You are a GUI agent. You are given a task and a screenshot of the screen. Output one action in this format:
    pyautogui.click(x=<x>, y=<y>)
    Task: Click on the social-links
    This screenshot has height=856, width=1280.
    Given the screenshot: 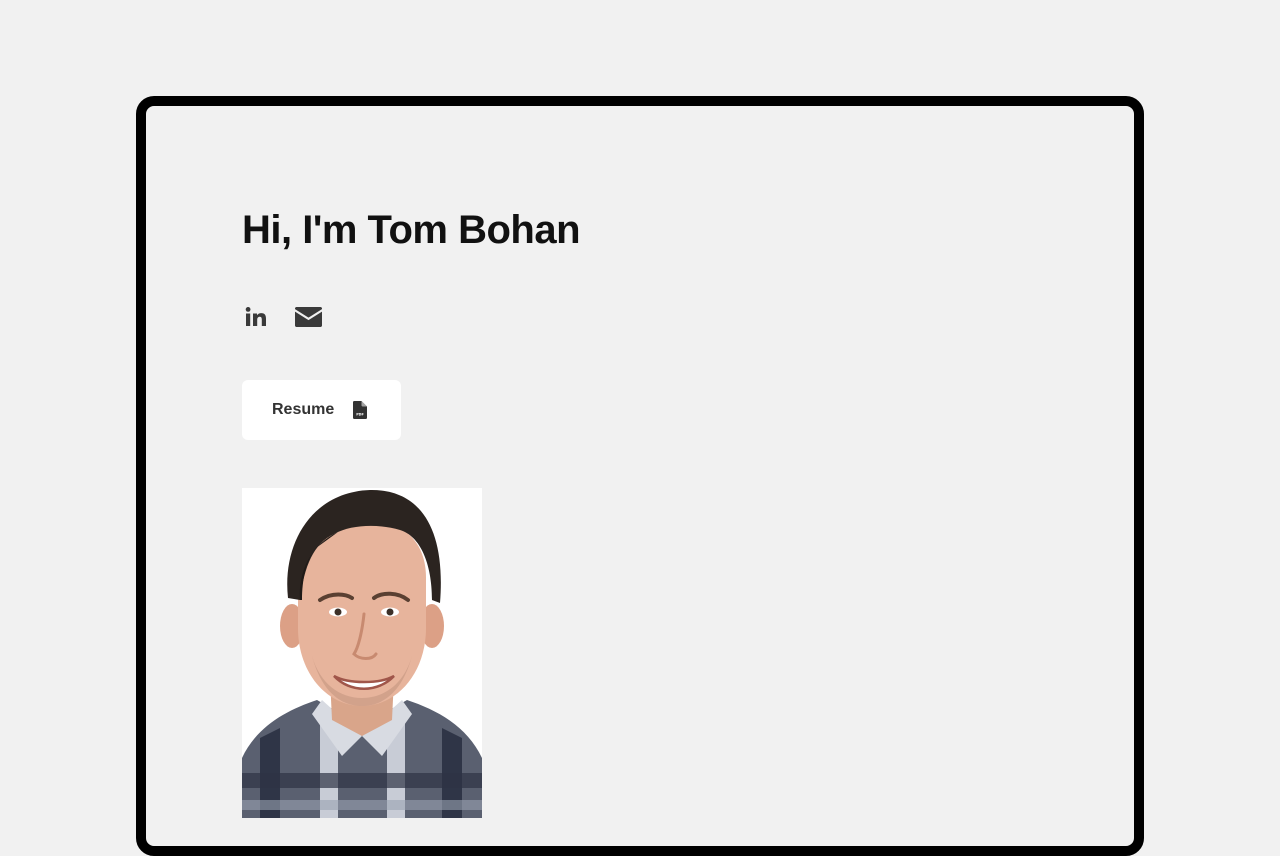 What is the action you would take?
    pyautogui.click(x=411, y=317)
    